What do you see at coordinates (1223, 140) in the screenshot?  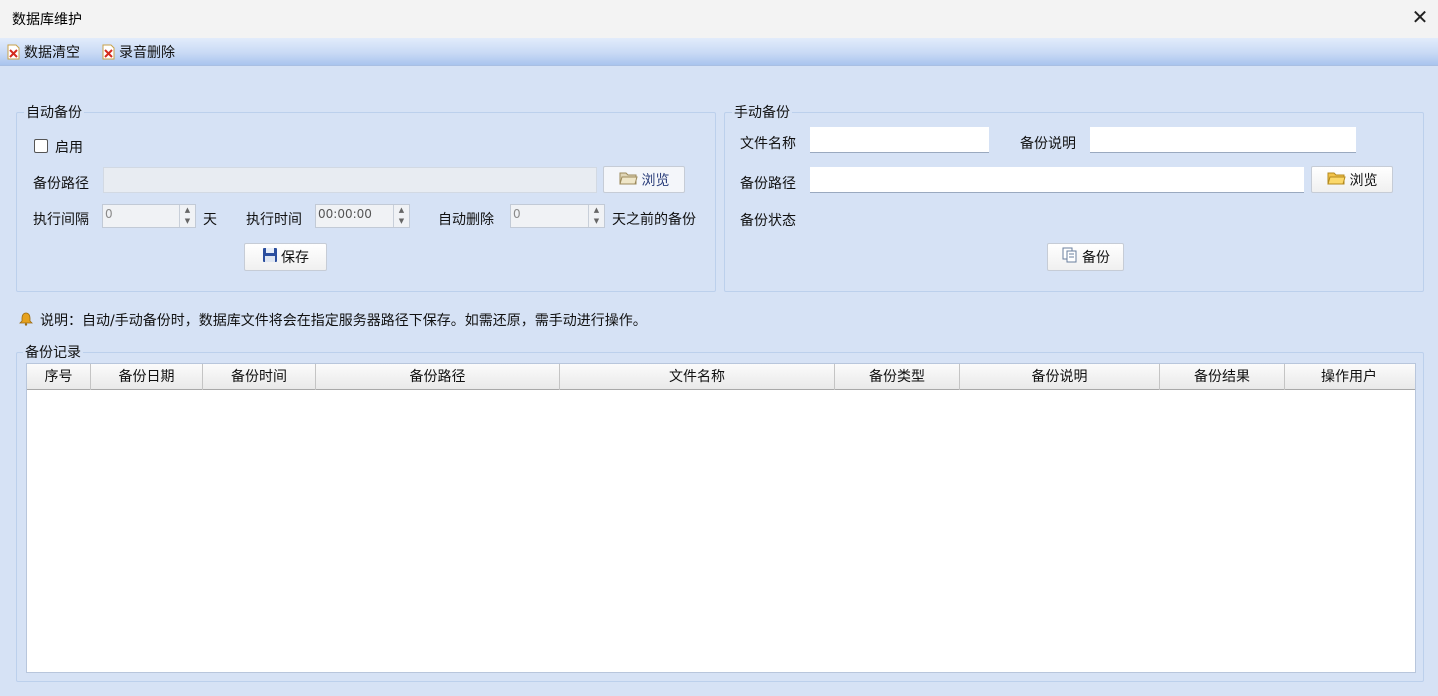 I see `backup-desc-input` at bounding box center [1223, 140].